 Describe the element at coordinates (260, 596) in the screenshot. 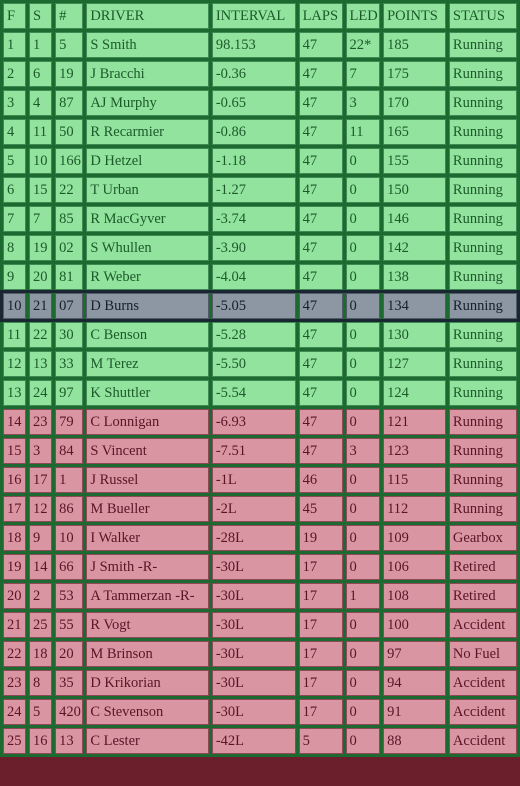

I see `table-row: 20 2 53 A Tammerzan -R- -30L 17 1 108 Retired` at that location.